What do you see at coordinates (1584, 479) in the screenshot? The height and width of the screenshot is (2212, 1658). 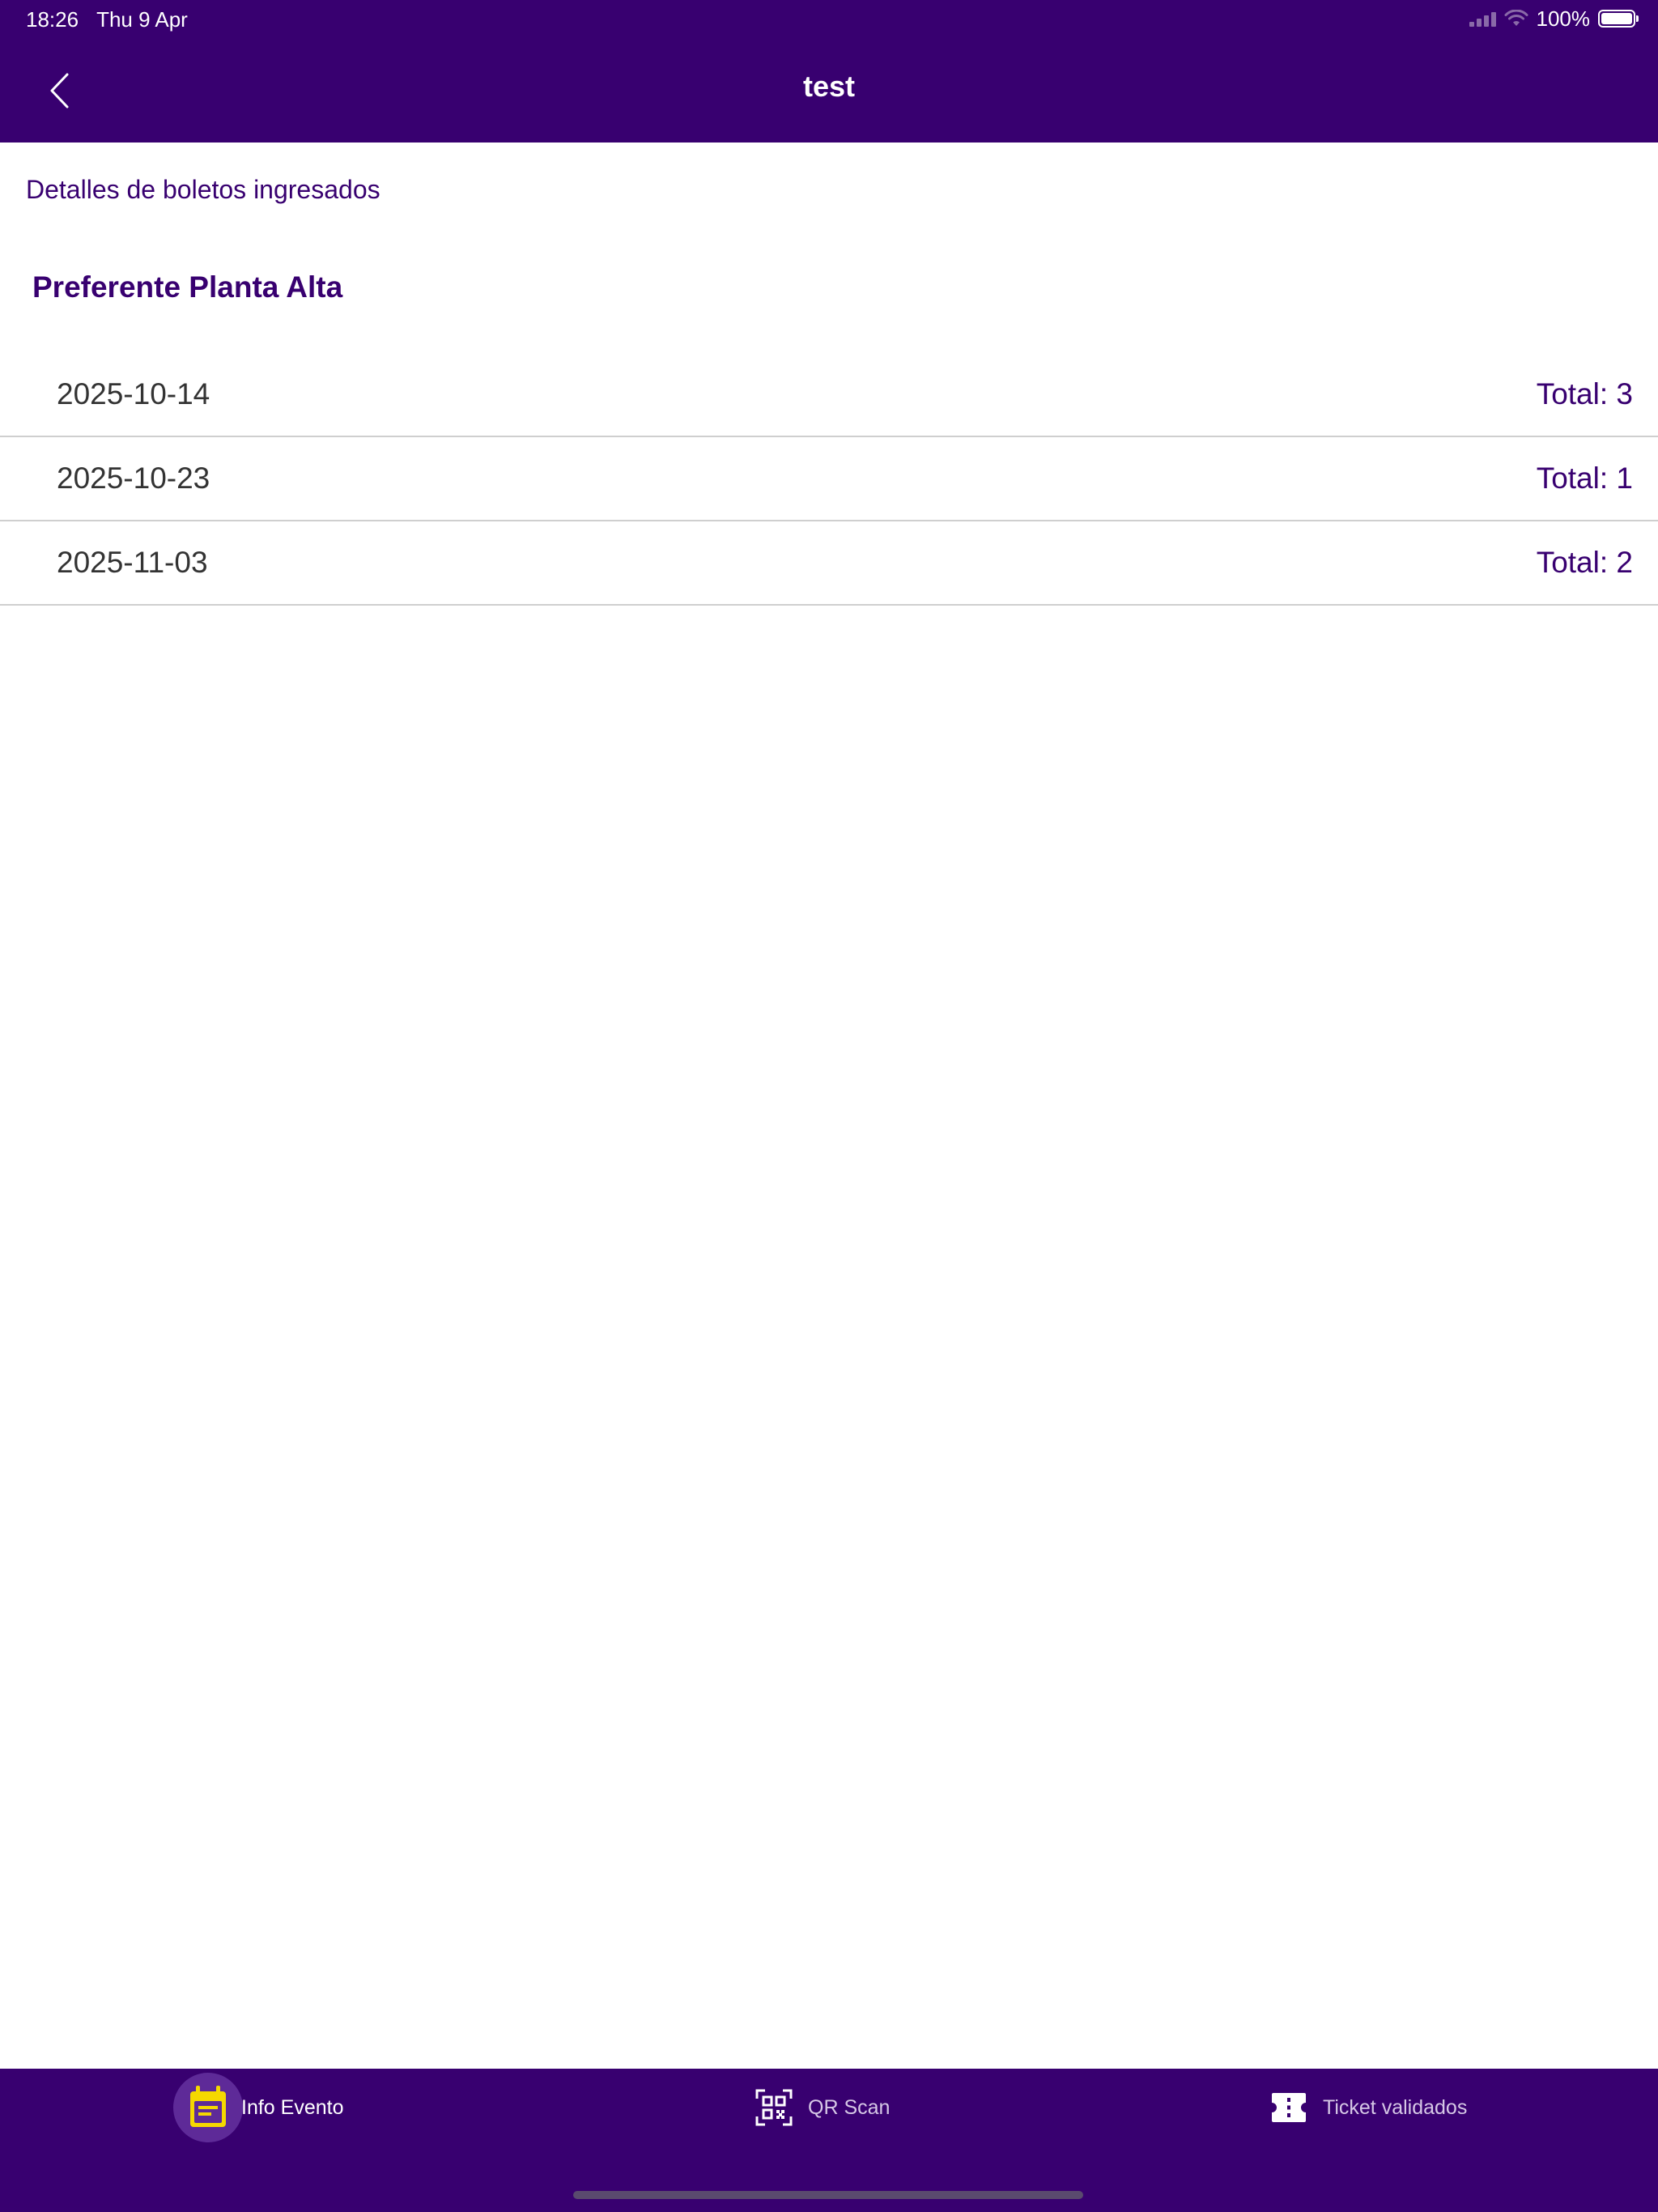 I see `row-total: Total: 1` at bounding box center [1584, 479].